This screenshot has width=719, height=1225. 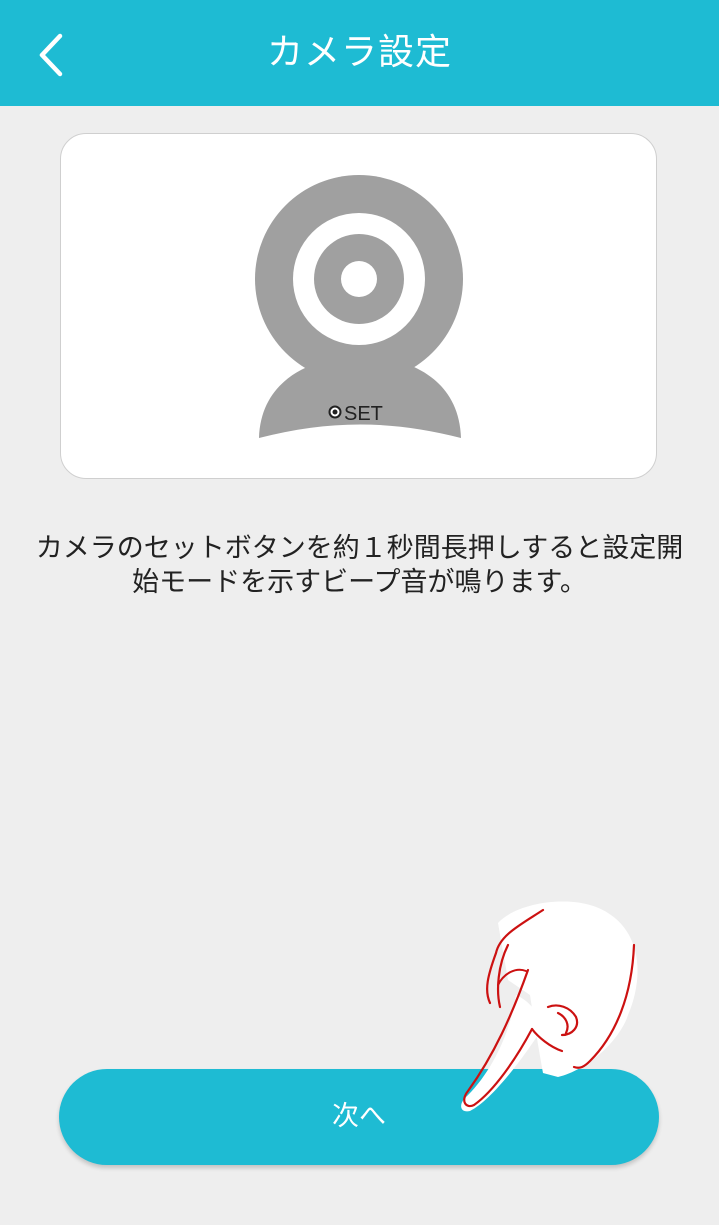 What do you see at coordinates (359, 548) in the screenshot?
I see `instruction-line-1: カメラのセットボタンを約１秒間長押しすると設定開` at bounding box center [359, 548].